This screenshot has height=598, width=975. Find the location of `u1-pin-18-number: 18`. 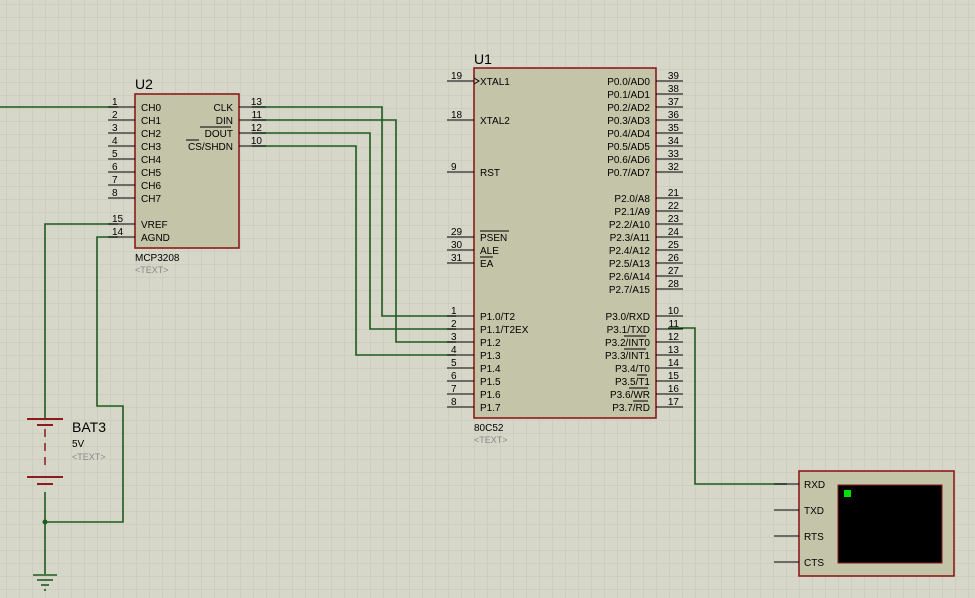

u1-pin-18-number: 18 is located at coordinates (457, 115).